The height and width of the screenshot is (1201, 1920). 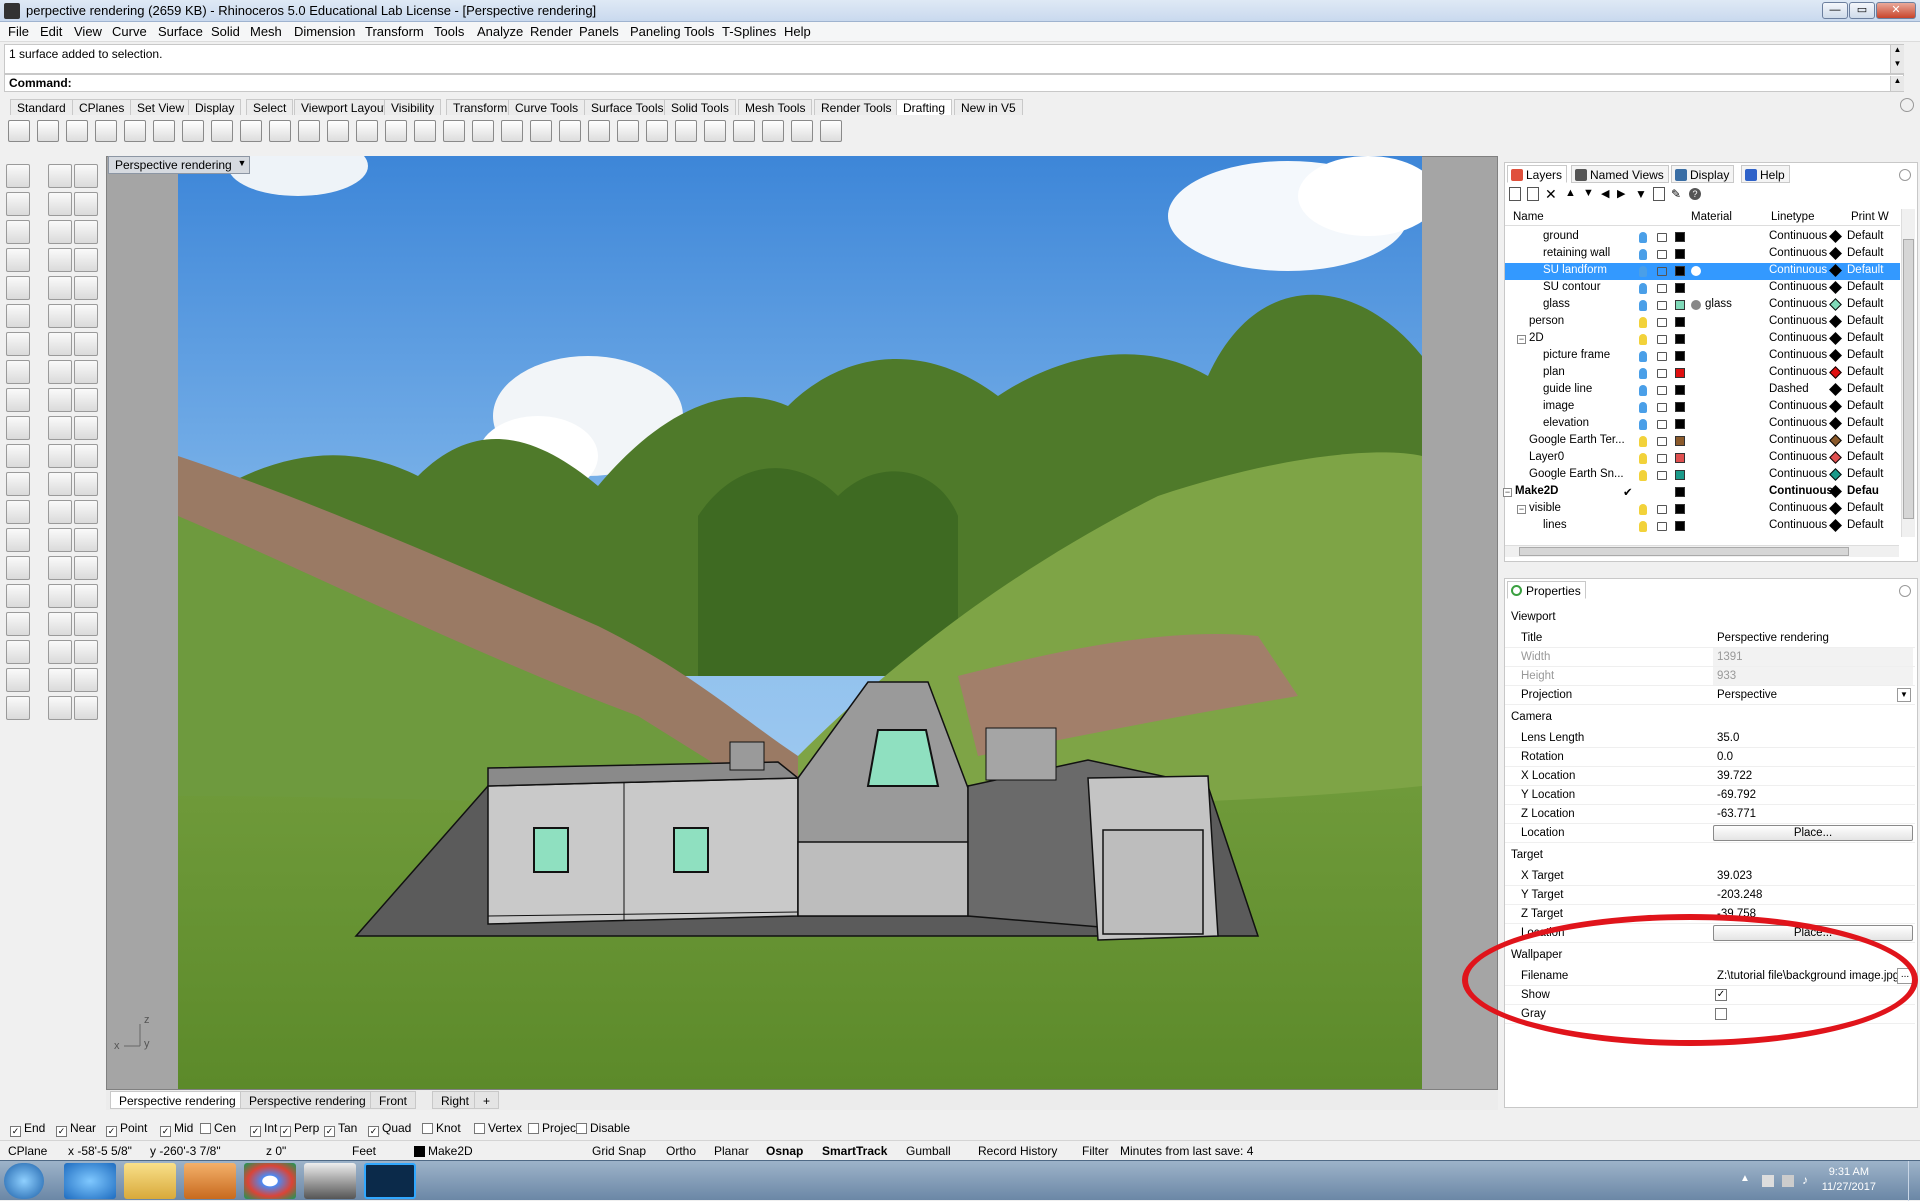 I want to click on arc-icon, so click(x=18, y=260).